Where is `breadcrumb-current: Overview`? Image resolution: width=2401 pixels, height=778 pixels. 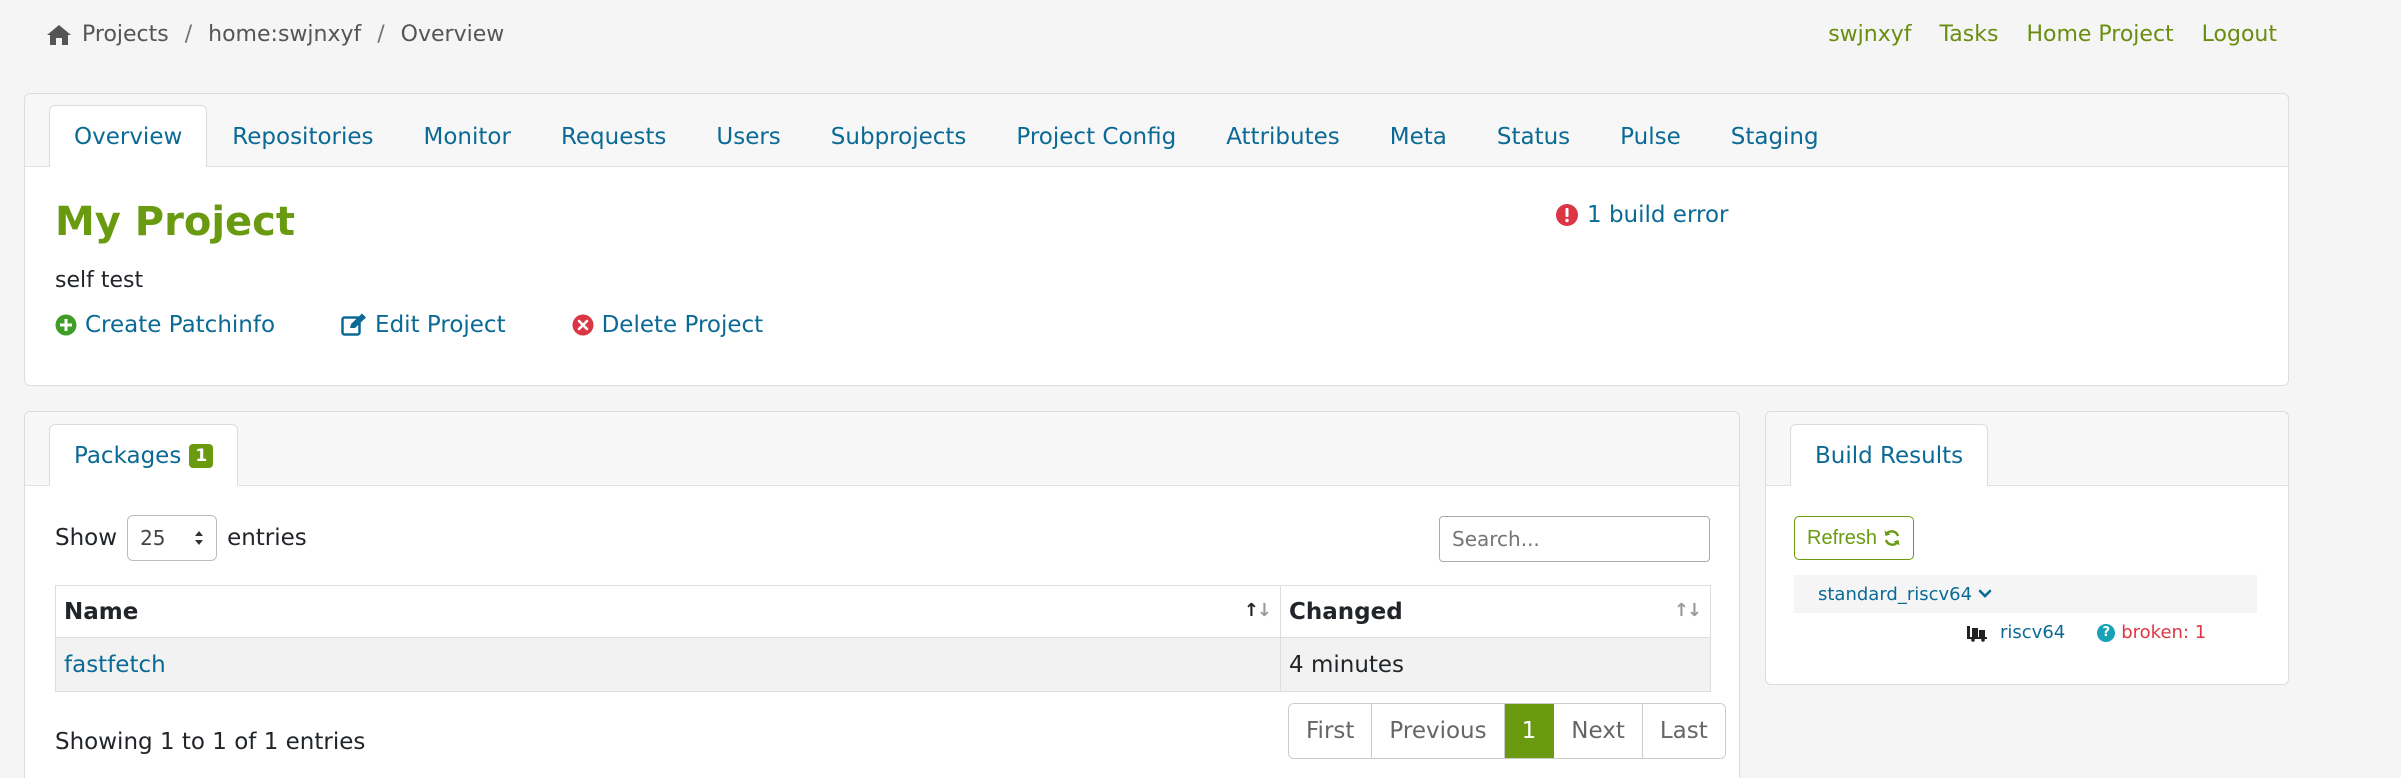
breadcrumb-current: Overview is located at coordinates (452, 34).